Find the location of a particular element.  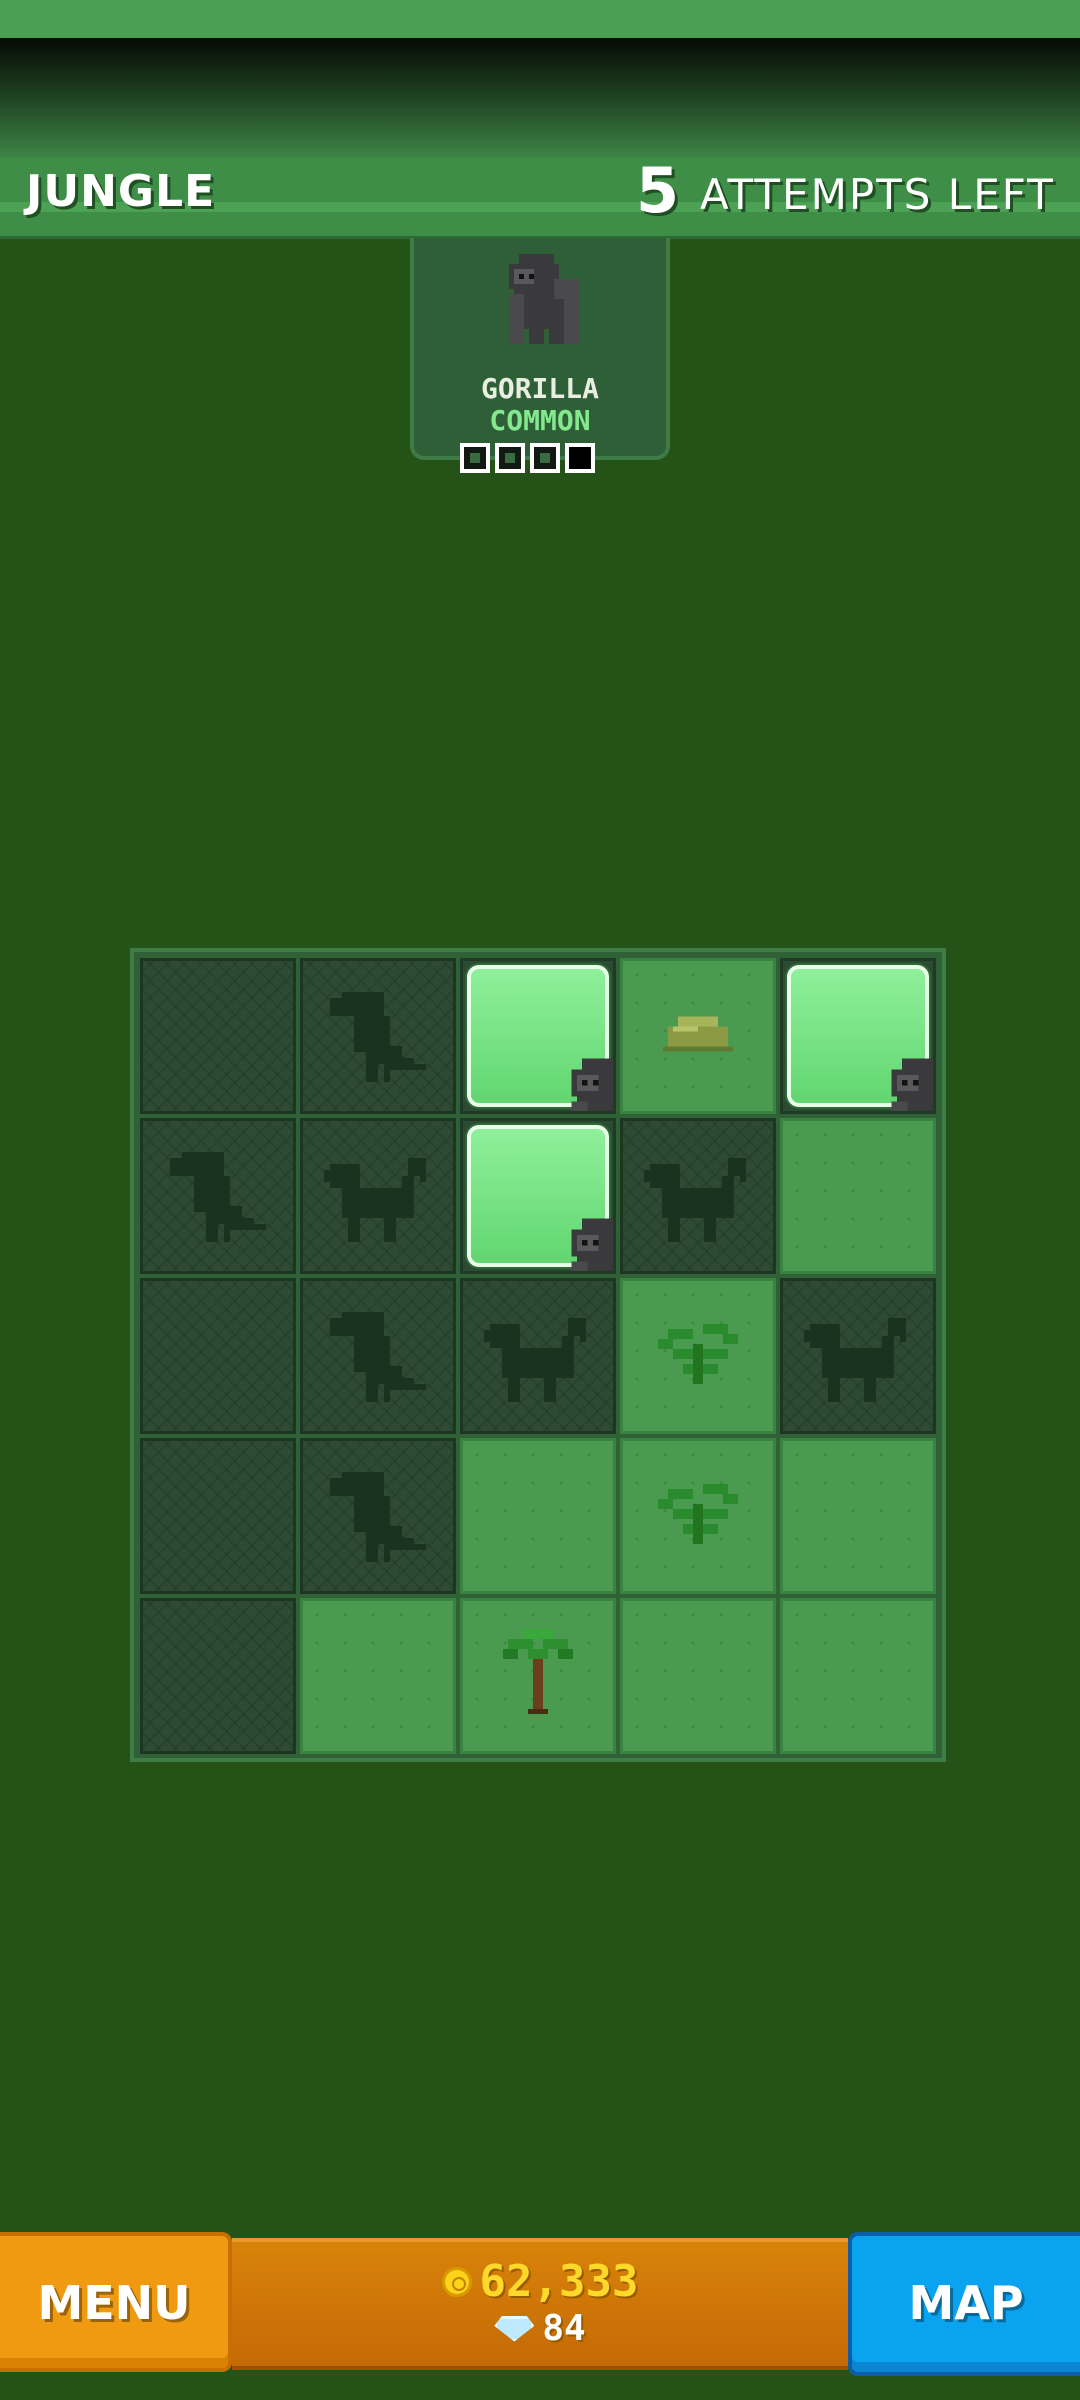

palm-tree-icon is located at coordinates (538, 1676).